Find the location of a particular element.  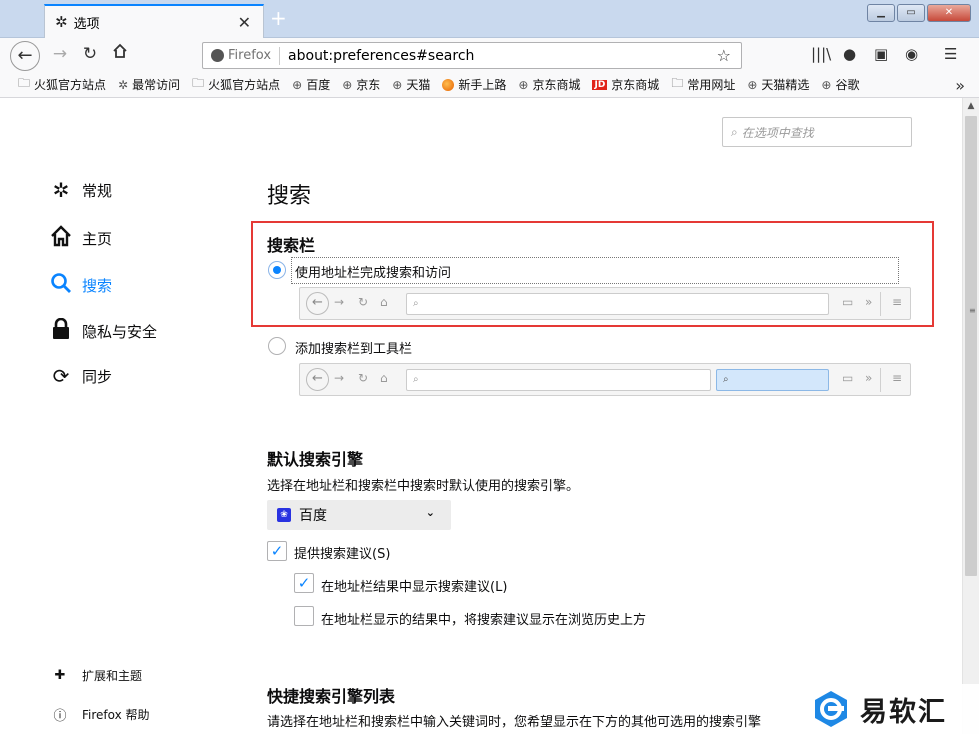

page-title: 搜索 is located at coordinates (289, 196).